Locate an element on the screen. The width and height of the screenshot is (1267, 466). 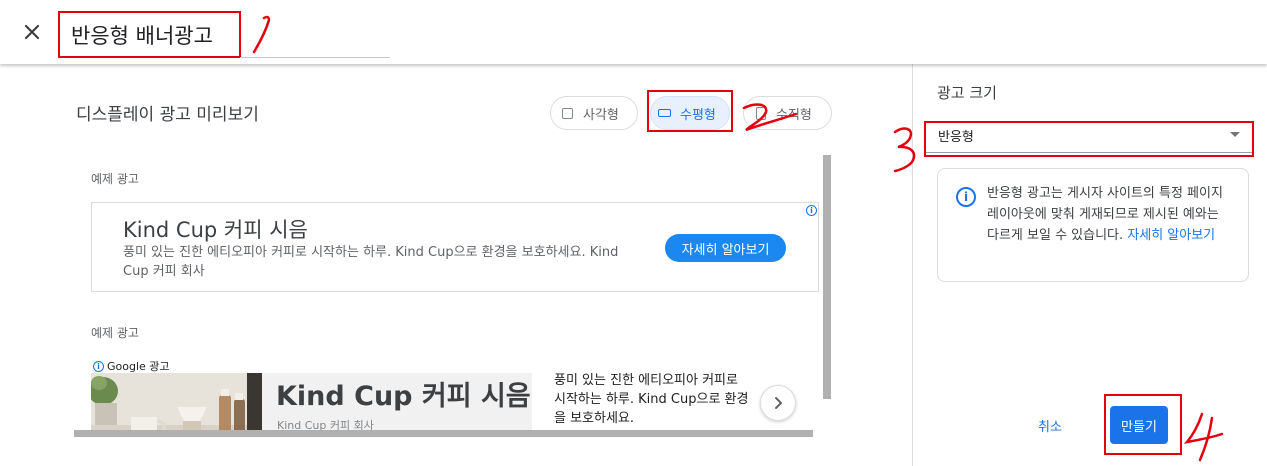
close-button is located at coordinates (32, 32).